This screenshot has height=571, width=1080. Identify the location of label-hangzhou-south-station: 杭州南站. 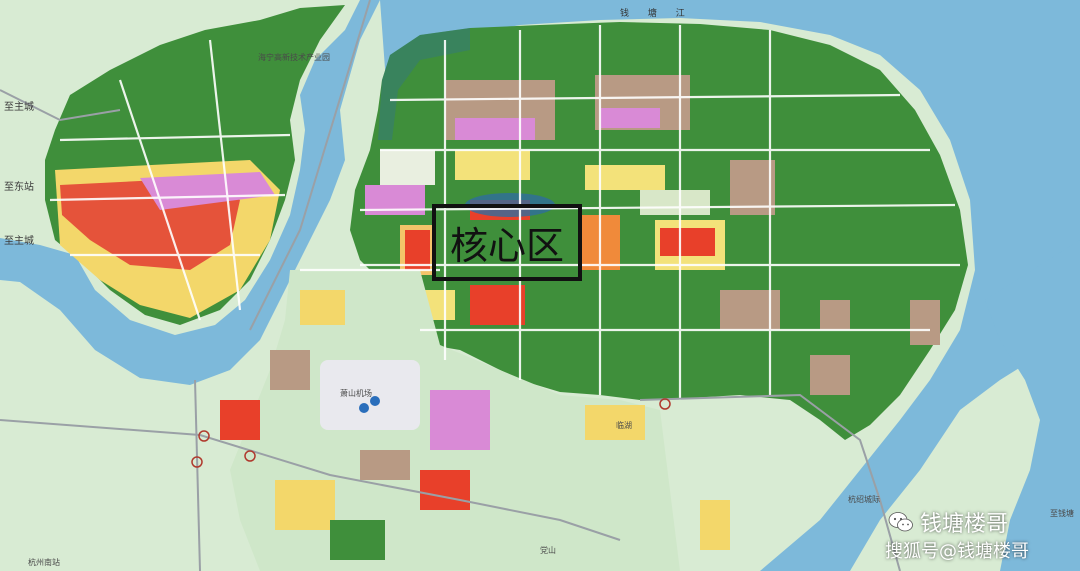
(44, 562).